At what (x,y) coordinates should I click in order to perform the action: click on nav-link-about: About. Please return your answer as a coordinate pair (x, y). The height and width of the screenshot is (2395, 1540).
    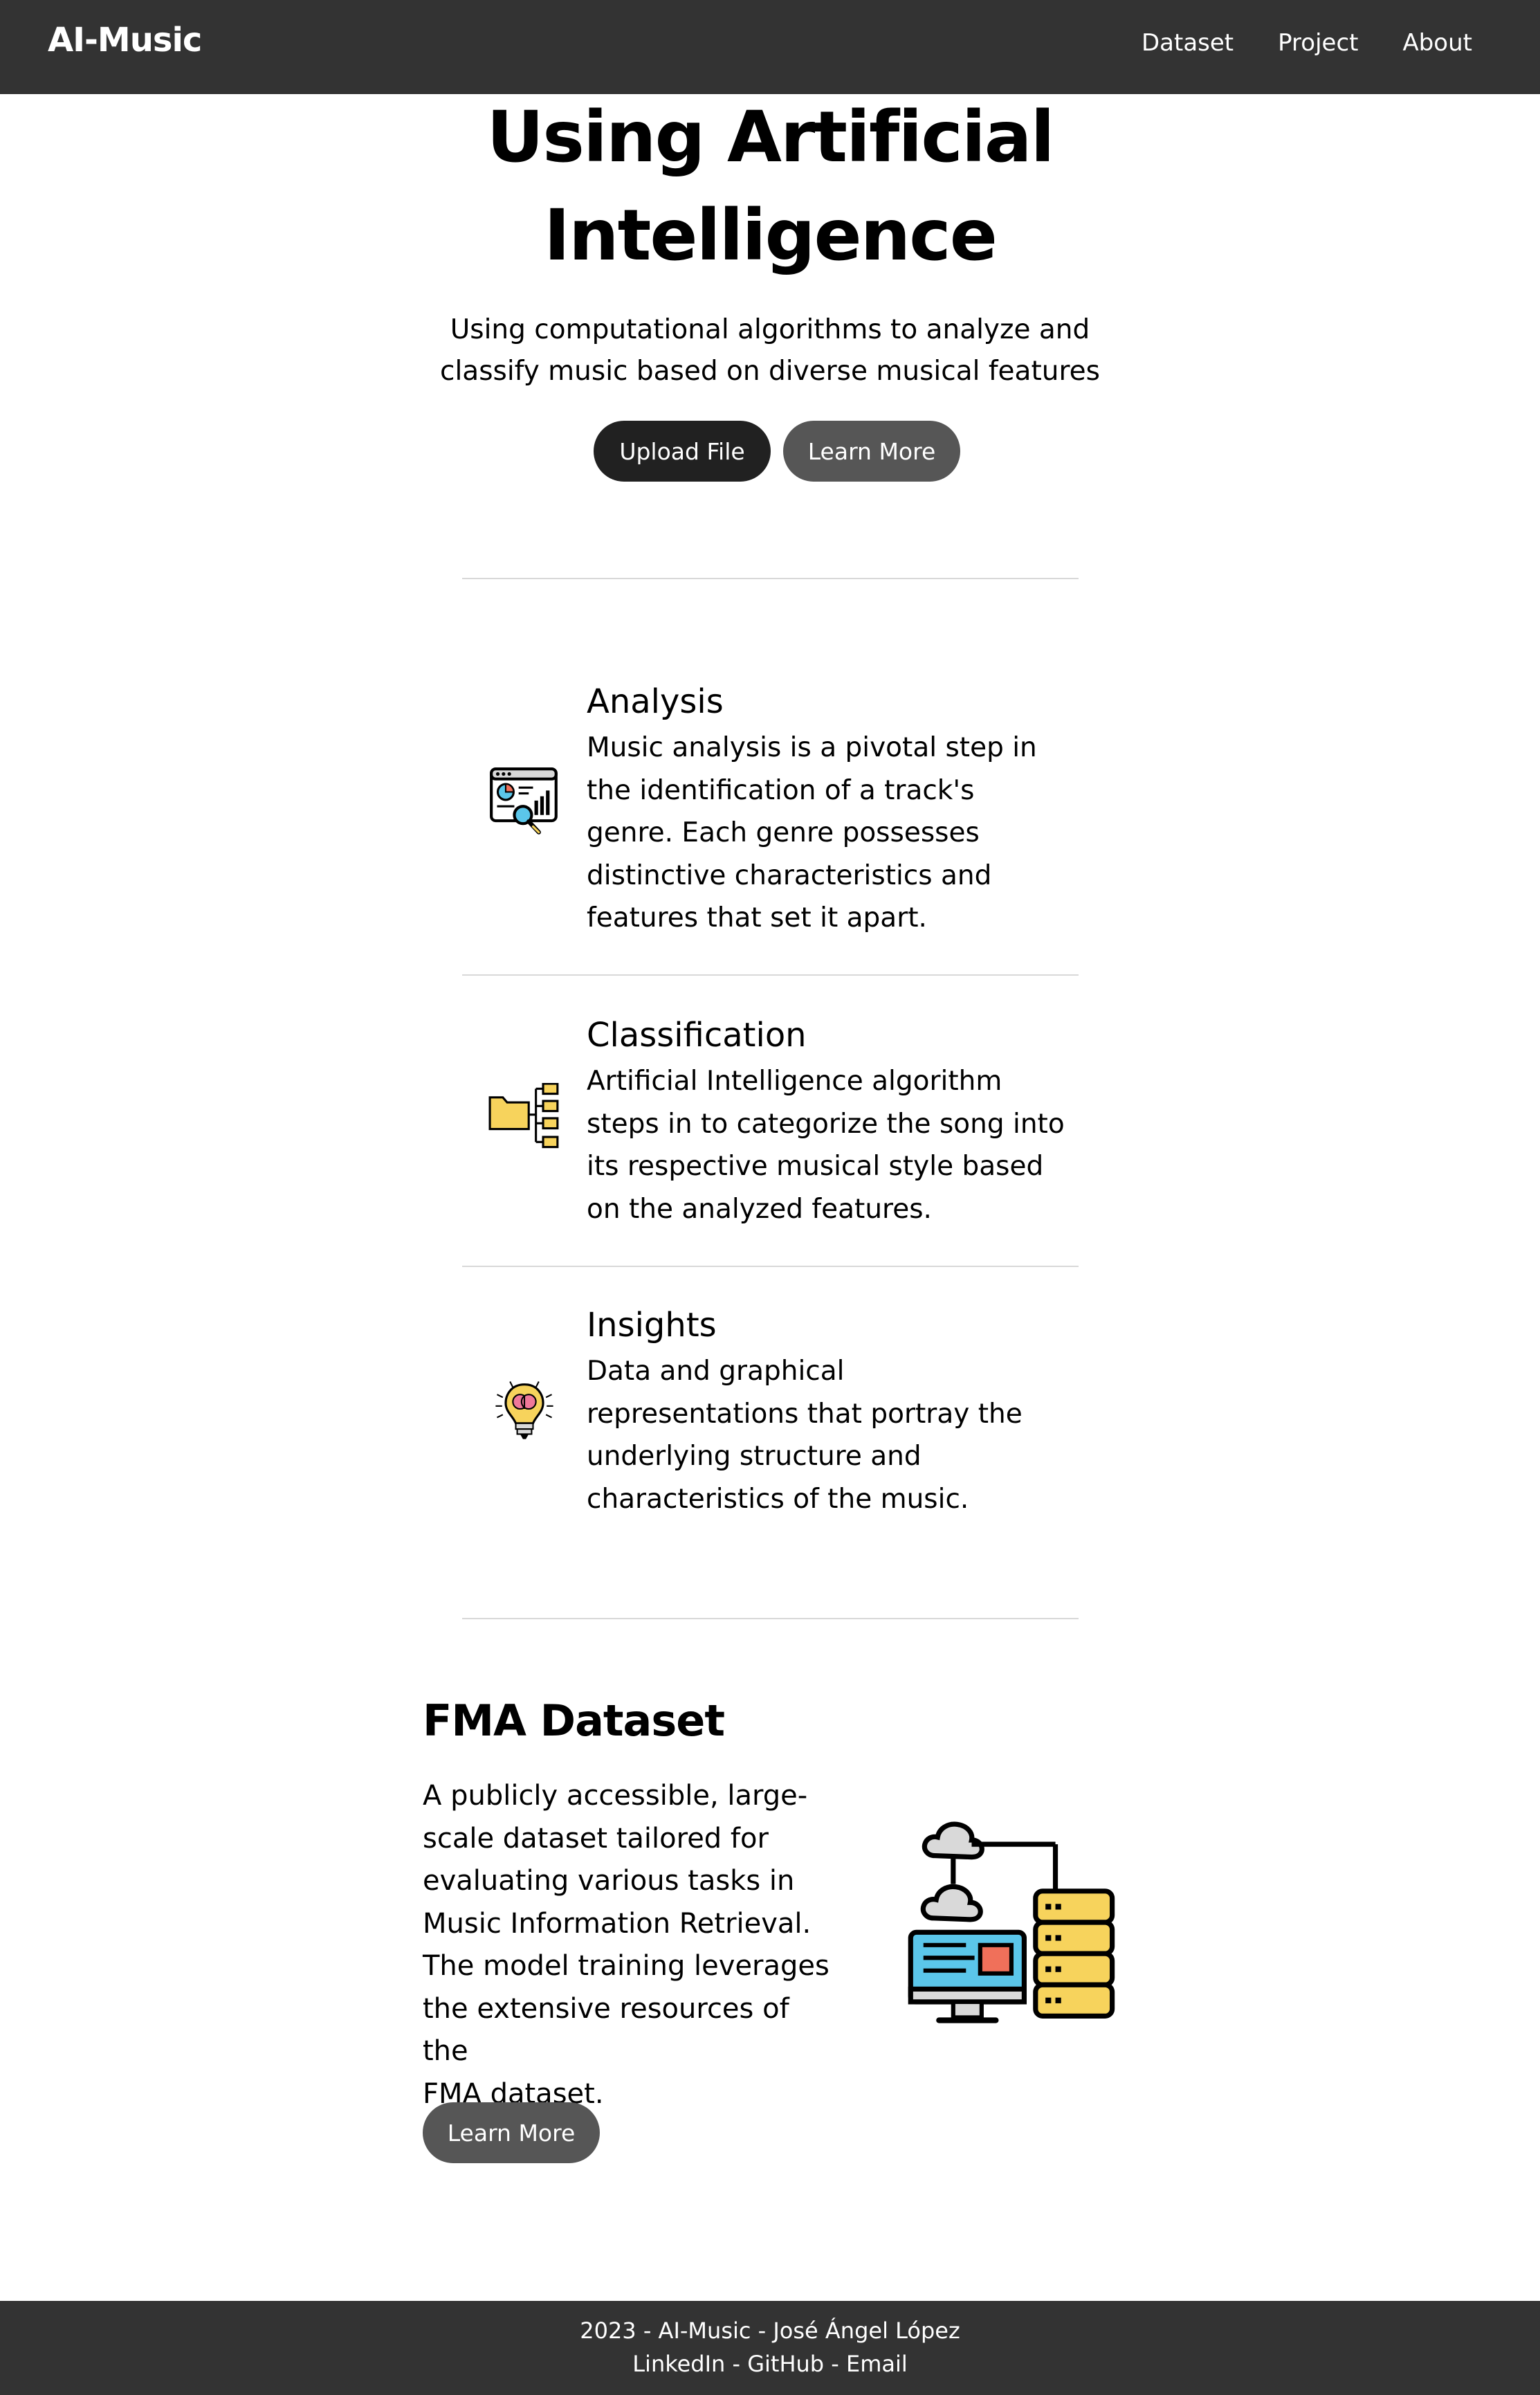
    Looking at the image, I should click on (1437, 43).